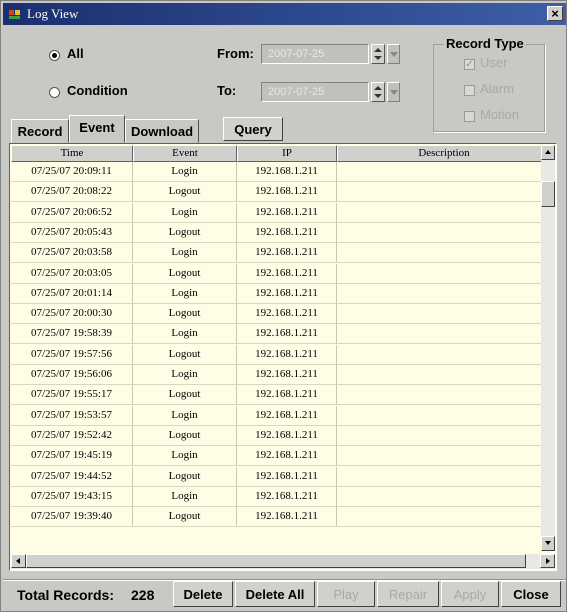 This screenshot has width=567, height=612. Describe the element at coordinates (143, 595) in the screenshot. I see `total-records-value: 228` at that location.